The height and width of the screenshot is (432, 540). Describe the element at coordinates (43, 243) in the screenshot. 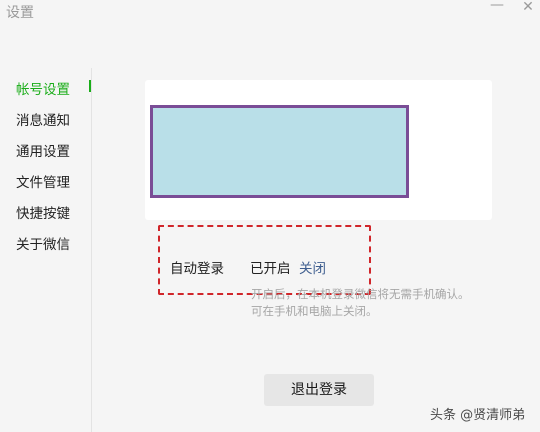

I see `sidebar-item-about: 关于微信` at that location.